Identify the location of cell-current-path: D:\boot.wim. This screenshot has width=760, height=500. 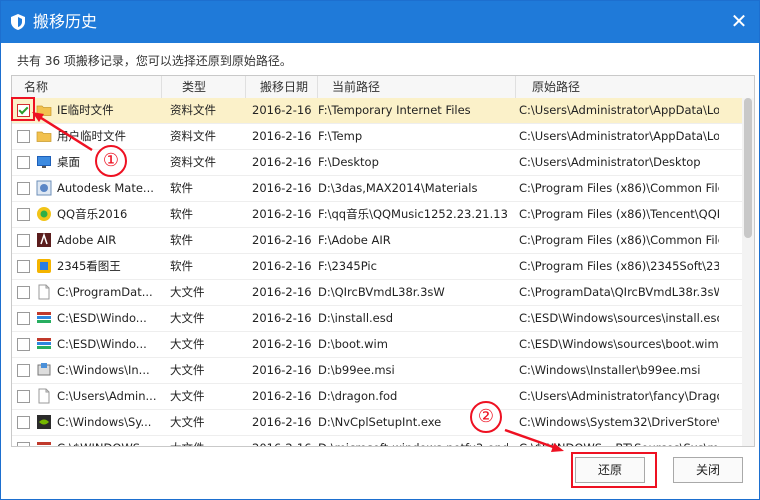
(353, 344).